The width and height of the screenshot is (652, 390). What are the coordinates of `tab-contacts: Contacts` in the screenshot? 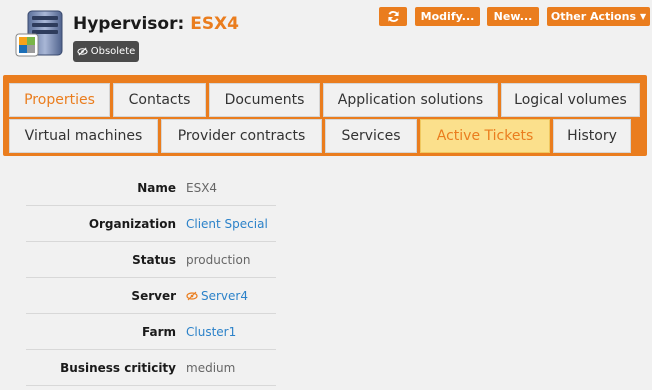 It's located at (159, 100).